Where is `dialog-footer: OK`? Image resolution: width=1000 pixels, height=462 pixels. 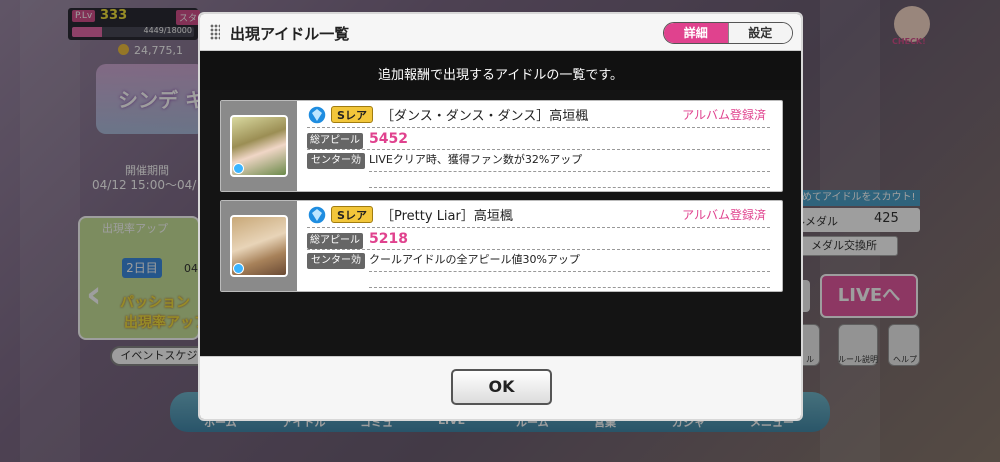 dialog-footer: OK is located at coordinates (500, 387).